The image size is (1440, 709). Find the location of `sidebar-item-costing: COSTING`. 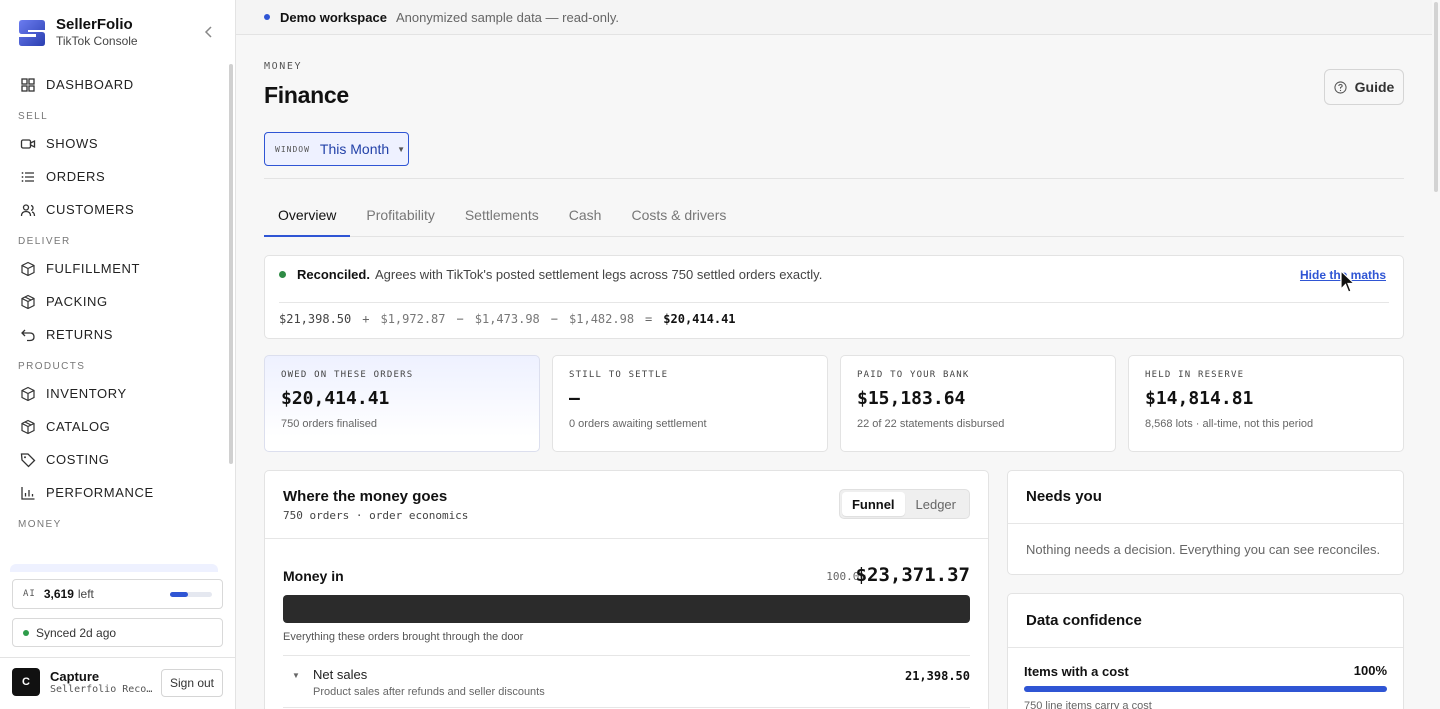

sidebar-item-costing: COSTING is located at coordinates (115, 459).